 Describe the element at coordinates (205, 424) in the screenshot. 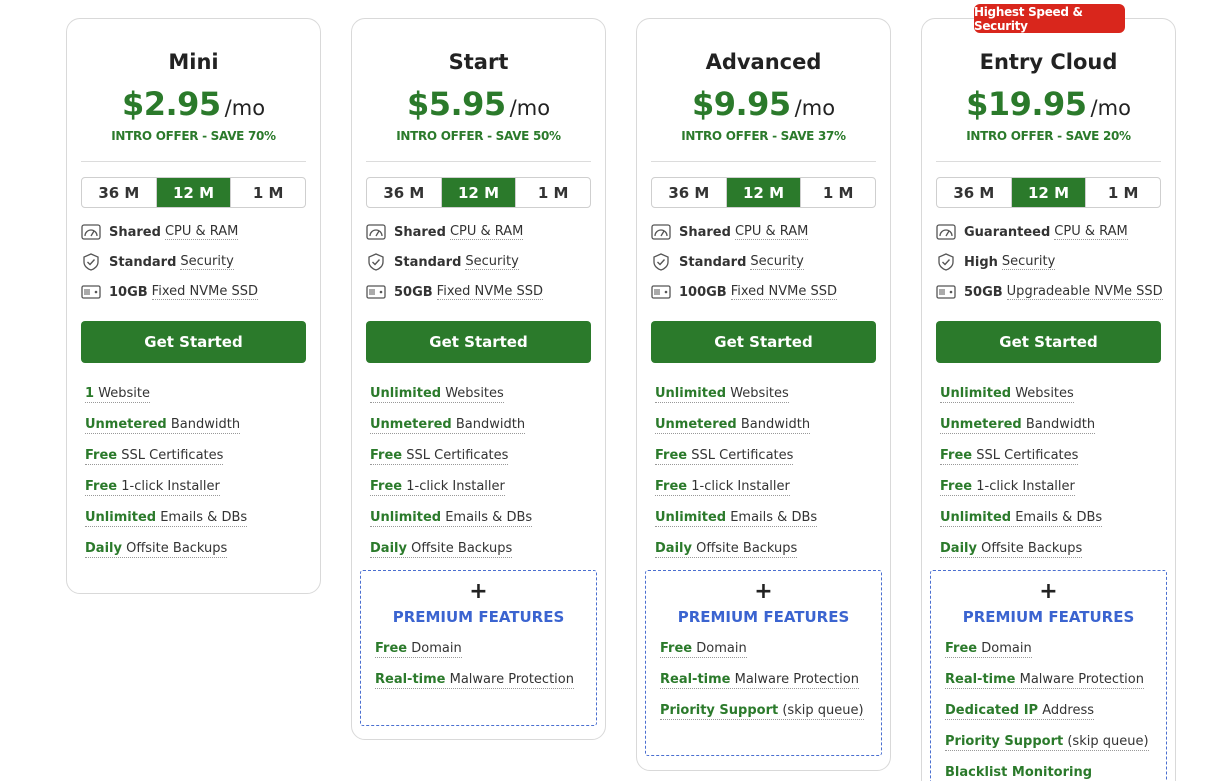

I see `feature-text: Bandwidth` at that location.